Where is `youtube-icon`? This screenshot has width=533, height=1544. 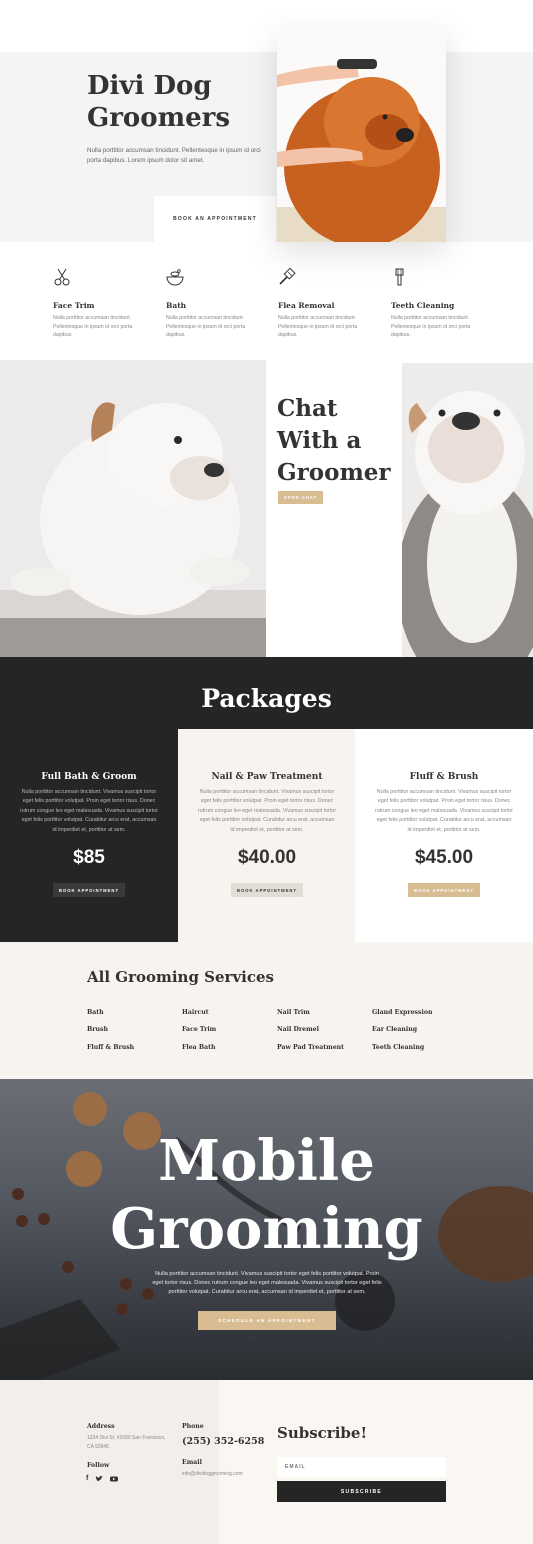 youtube-icon is located at coordinates (114, 1479).